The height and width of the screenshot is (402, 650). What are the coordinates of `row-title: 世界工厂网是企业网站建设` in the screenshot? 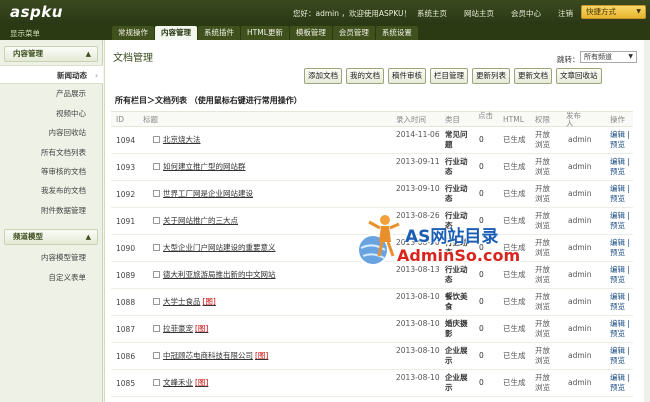 It's located at (208, 193).